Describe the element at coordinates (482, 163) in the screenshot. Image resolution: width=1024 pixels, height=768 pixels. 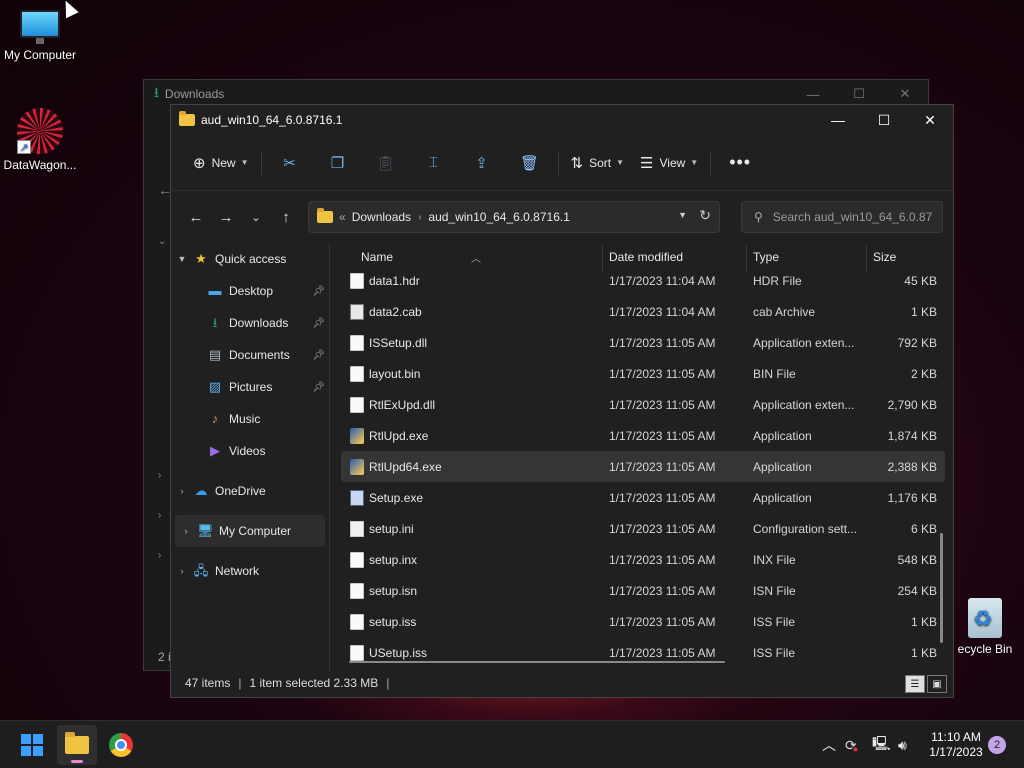
I see `share-button: ⇪` at that location.